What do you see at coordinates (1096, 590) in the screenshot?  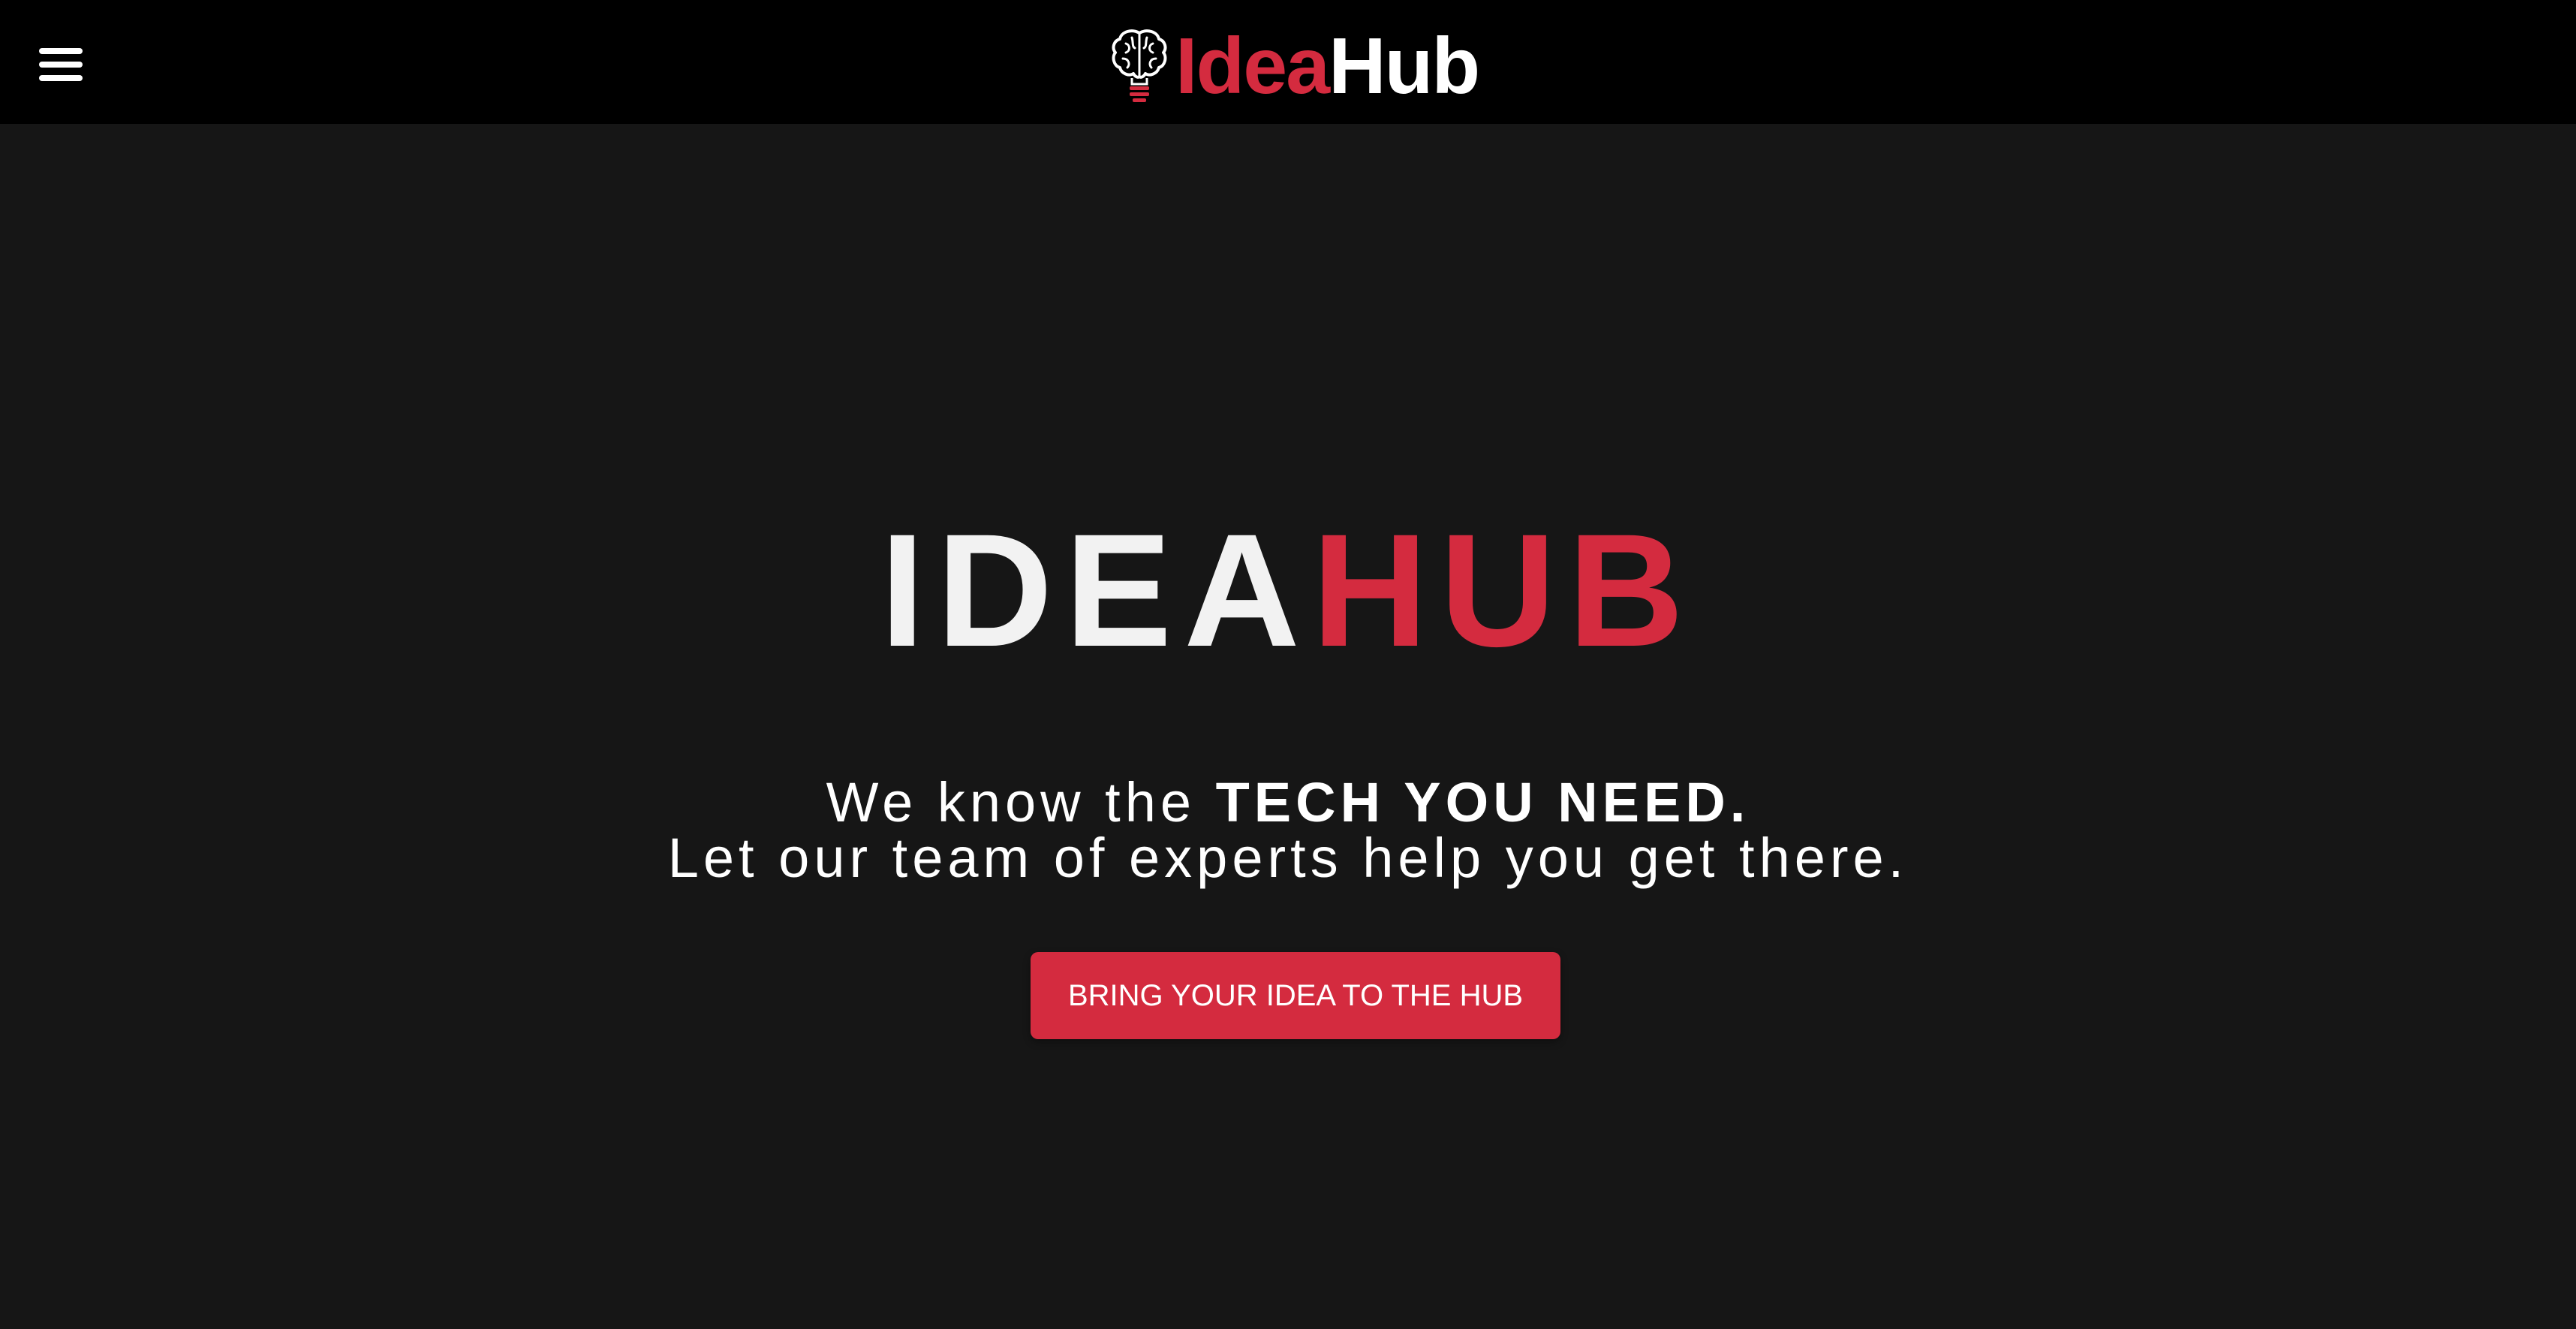 I see `hero-title-idea: IDEA` at bounding box center [1096, 590].